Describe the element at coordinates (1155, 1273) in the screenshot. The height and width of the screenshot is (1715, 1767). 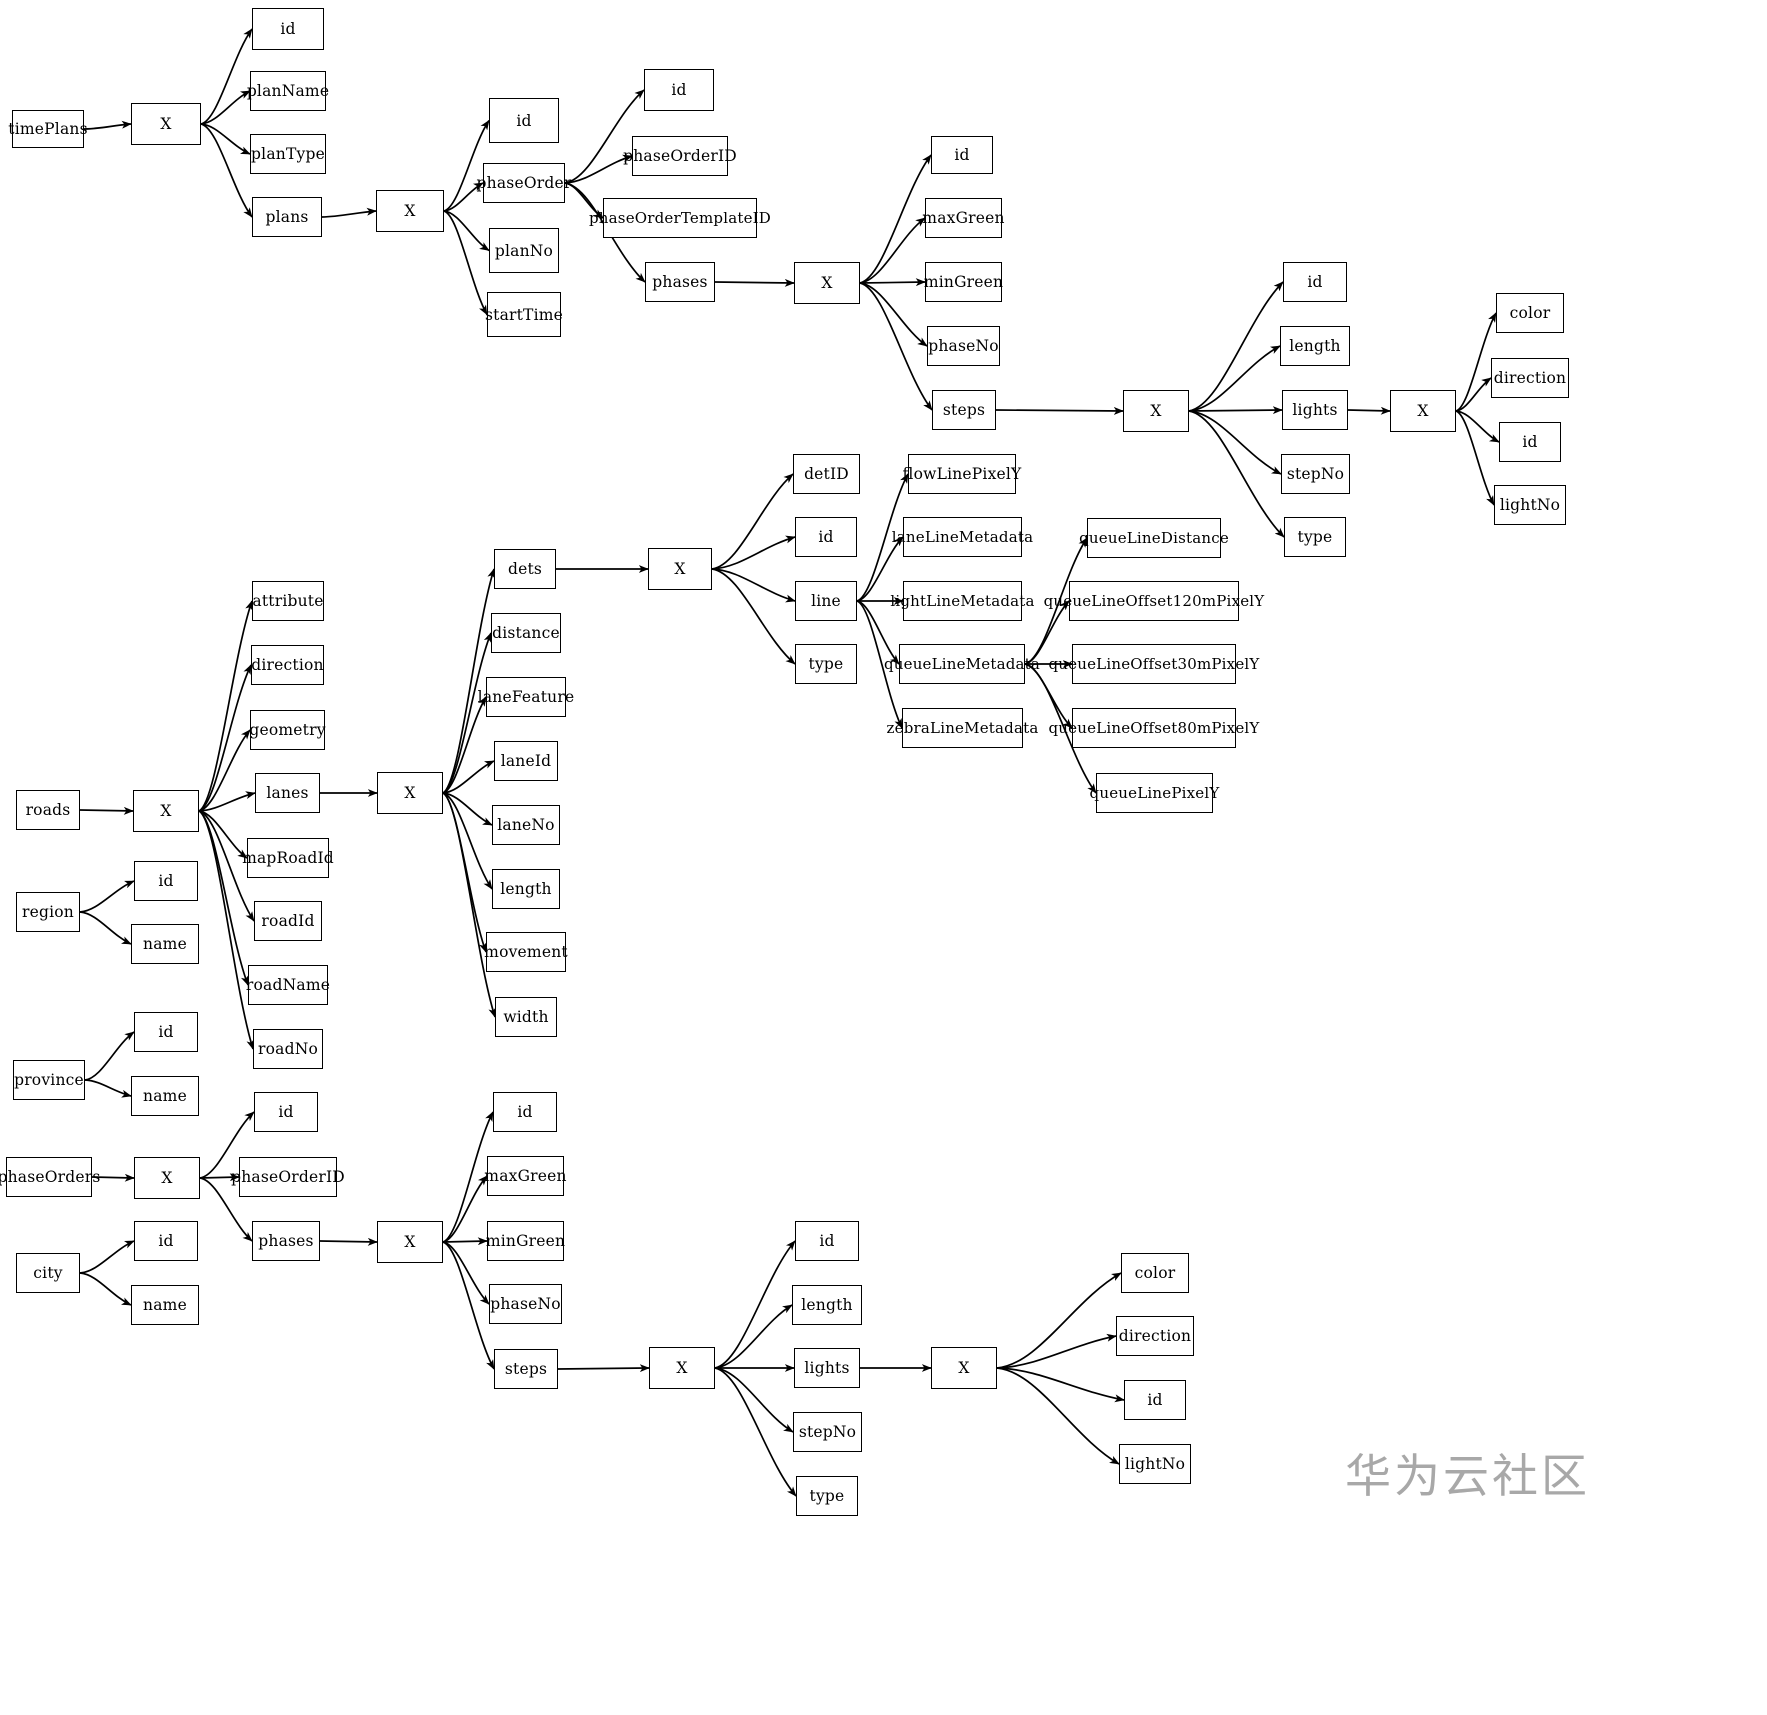
I see `field-node-color-n94: color` at that location.